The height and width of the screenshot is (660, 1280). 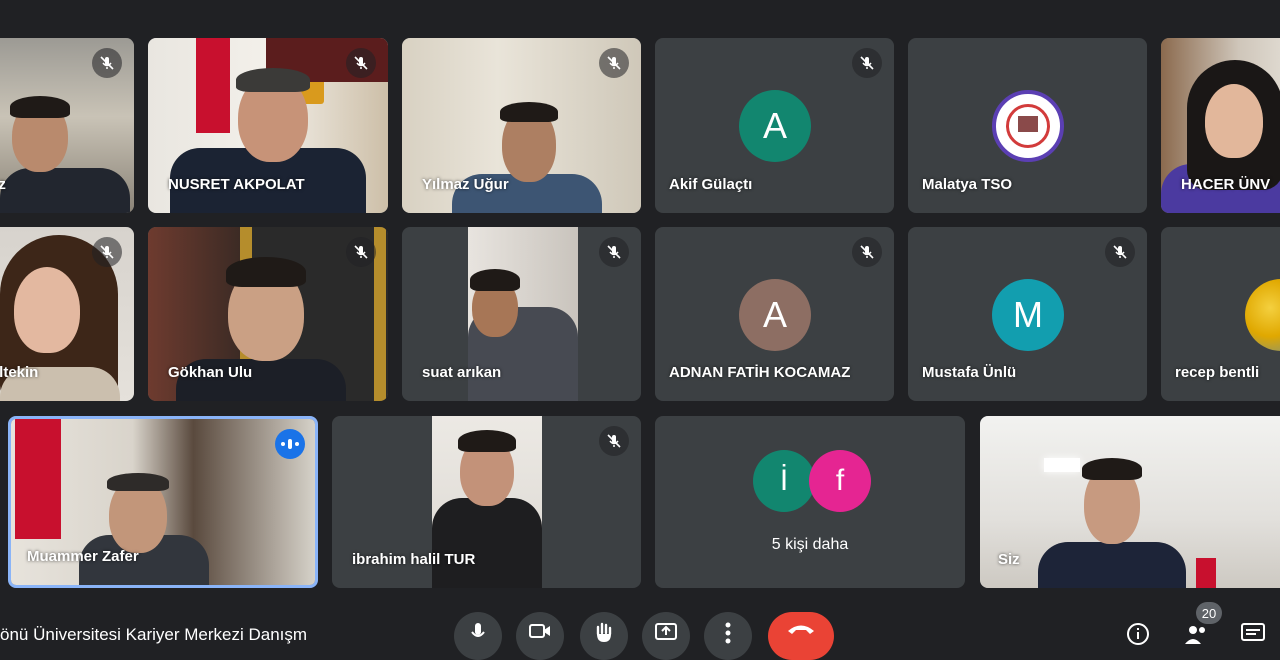 I want to click on participant-tile: ültekin, so click(x=67, y=314).